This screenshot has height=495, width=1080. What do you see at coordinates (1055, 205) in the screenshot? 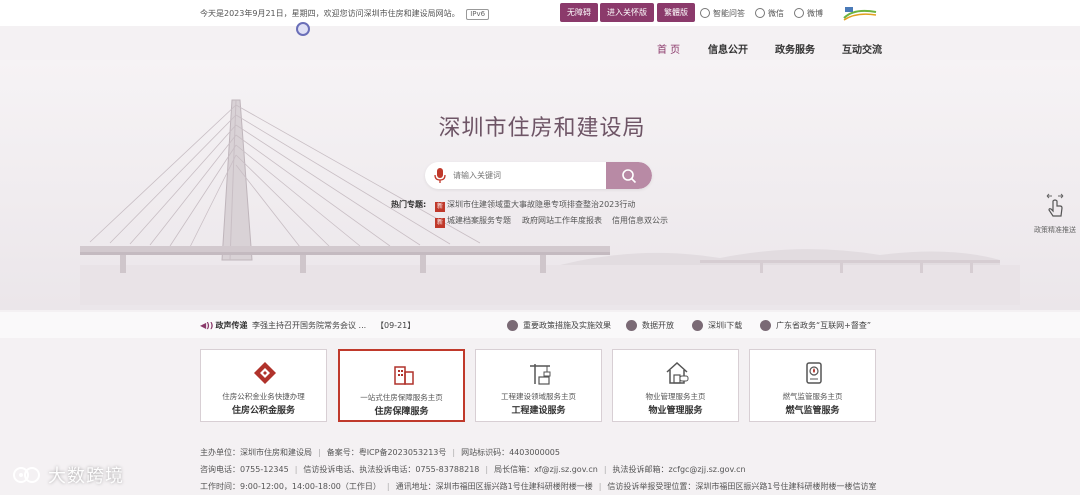
I see `hand-pointer-icon` at bounding box center [1055, 205].